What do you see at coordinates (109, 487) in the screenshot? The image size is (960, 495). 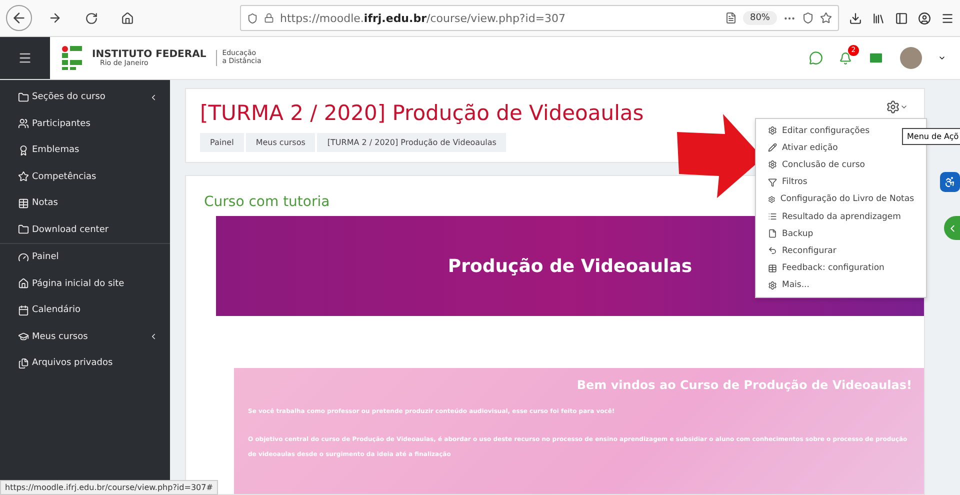 I see `status-url: https://moodle.ifrj.edu.br/course/view.php?id=307#` at bounding box center [109, 487].